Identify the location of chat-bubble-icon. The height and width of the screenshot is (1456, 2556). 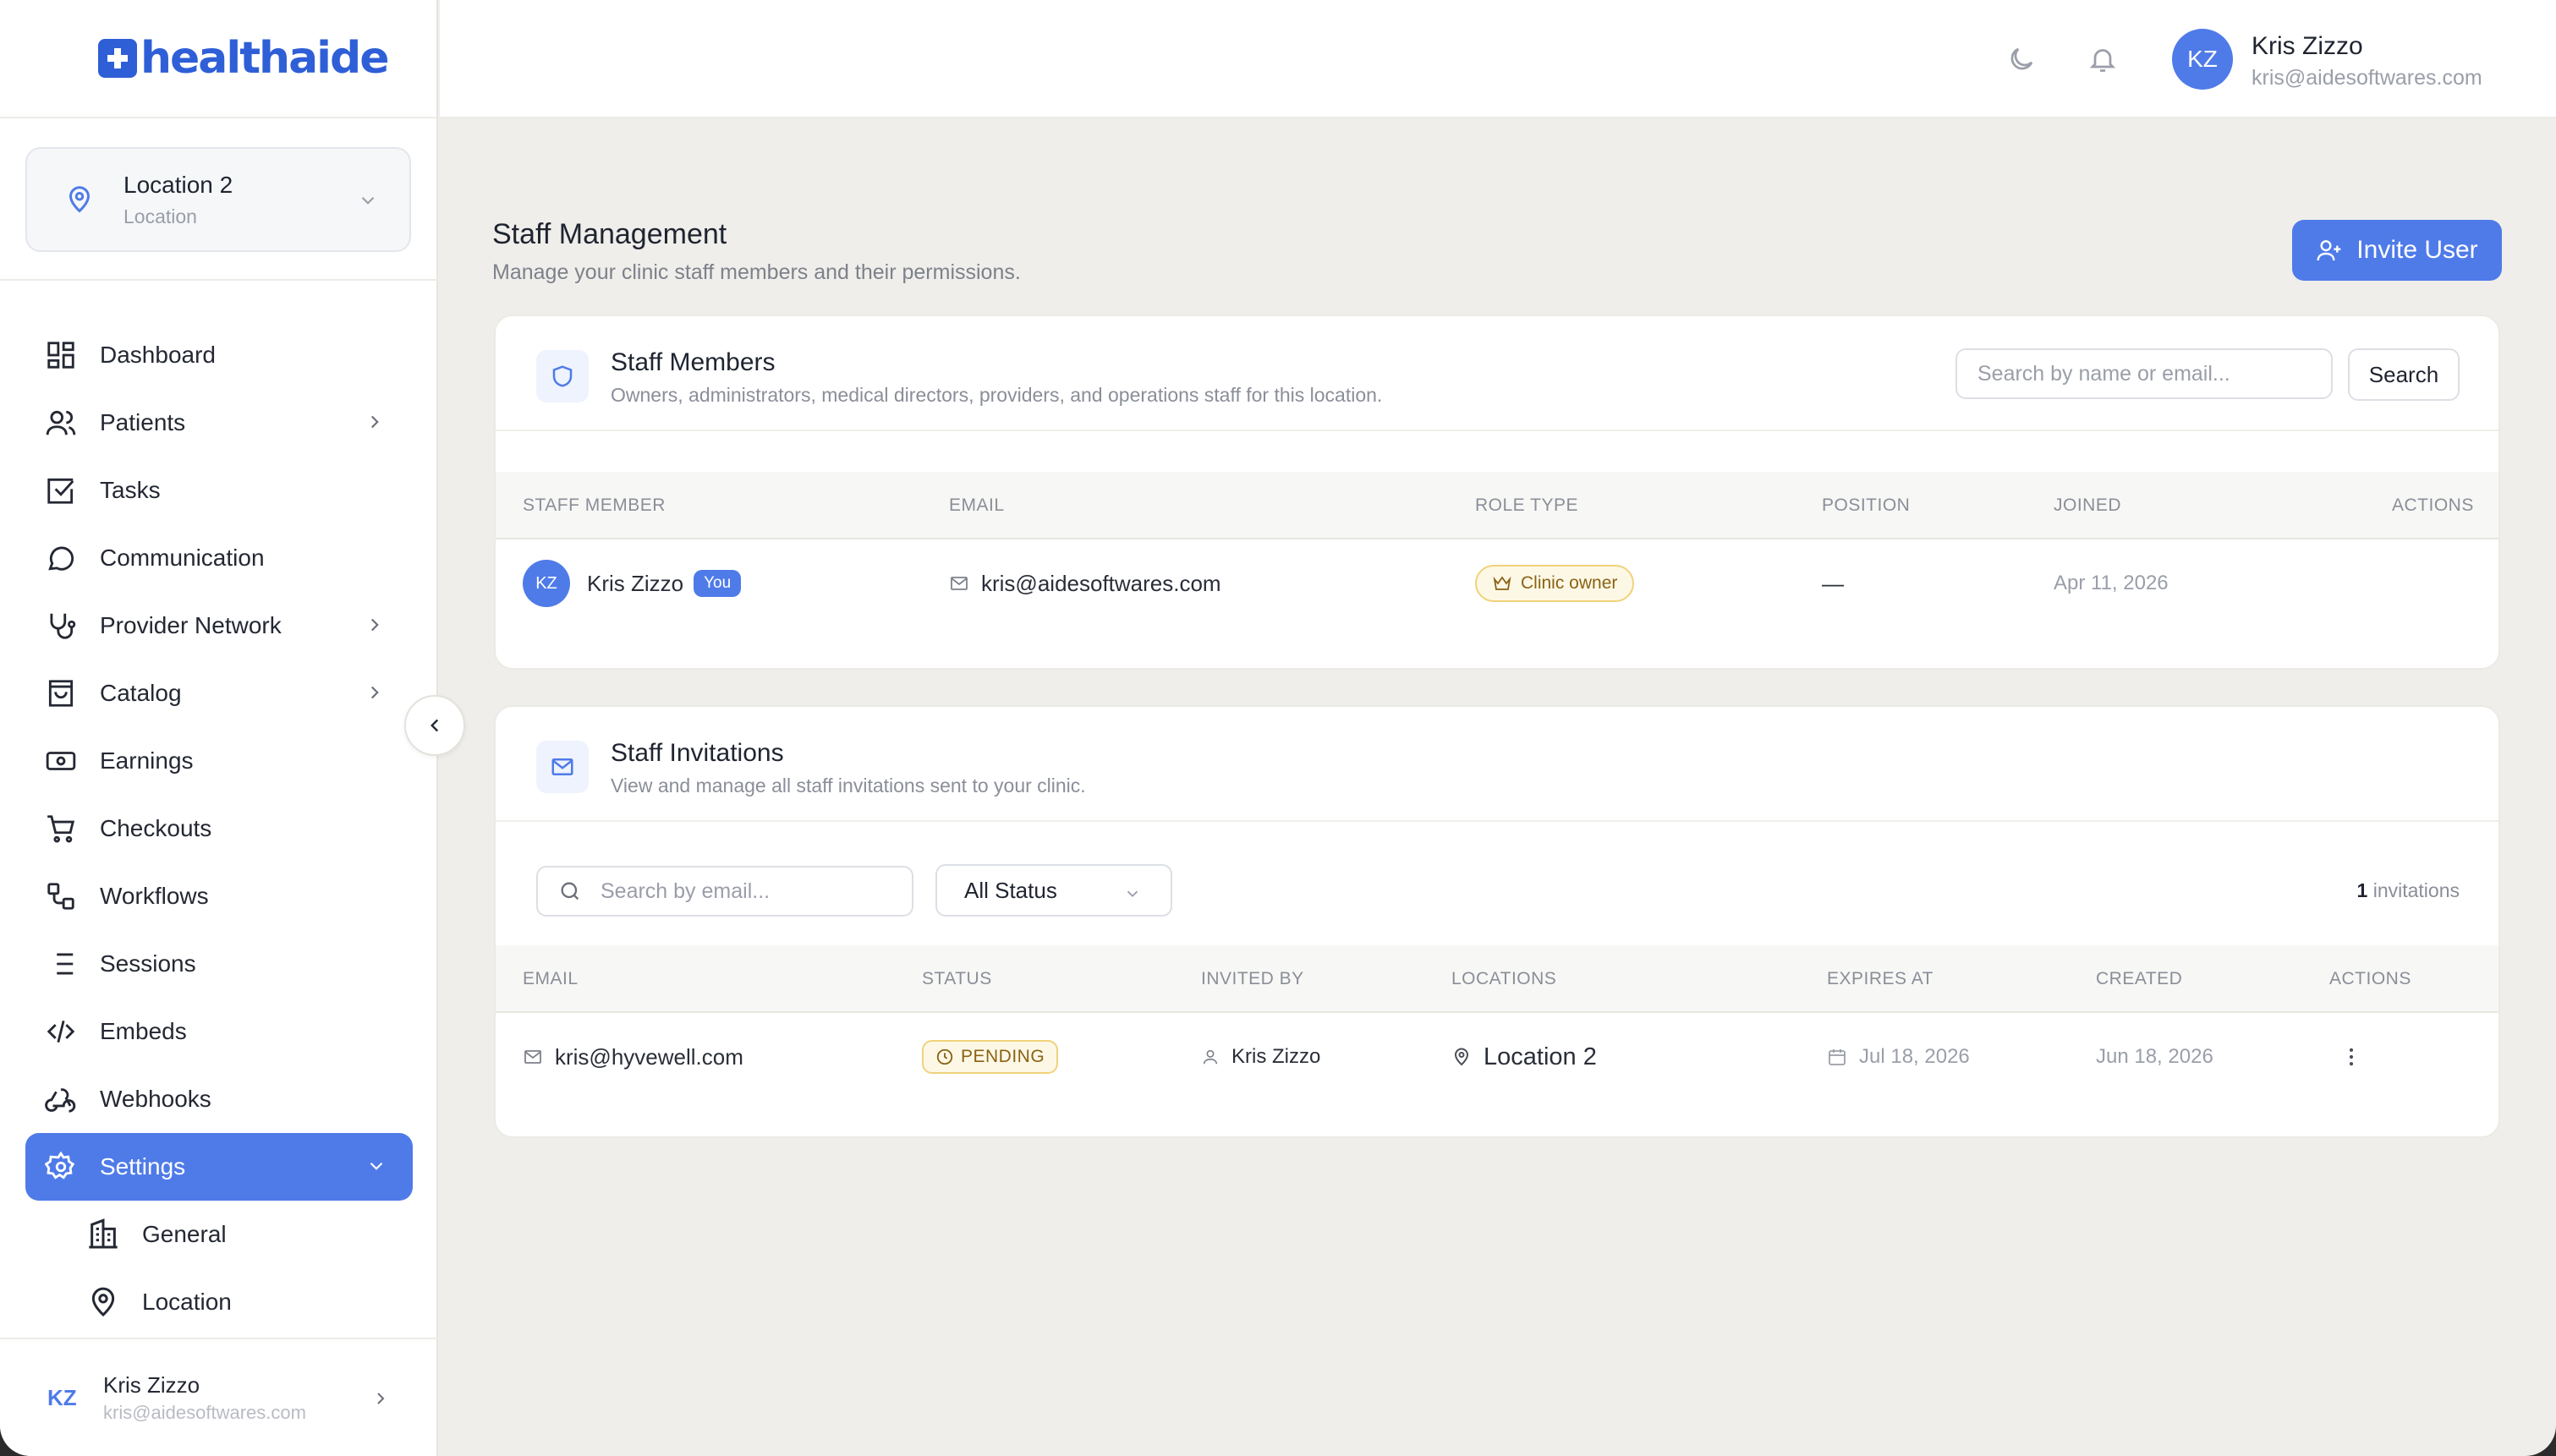
(61, 558).